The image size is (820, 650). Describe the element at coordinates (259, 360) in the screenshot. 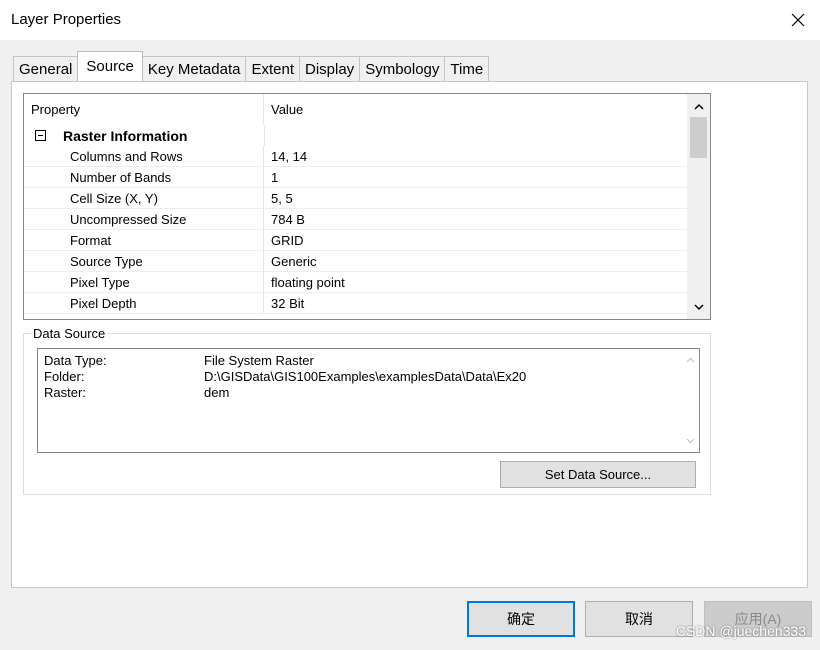

I see `data-type-value: File System Raster` at that location.